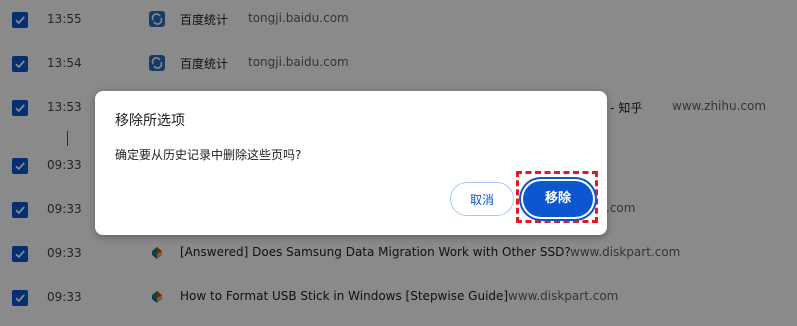 The image size is (797, 326). What do you see at coordinates (558, 199) in the screenshot?
I see `remove-button: 移除` at bounding box center [558, 199].